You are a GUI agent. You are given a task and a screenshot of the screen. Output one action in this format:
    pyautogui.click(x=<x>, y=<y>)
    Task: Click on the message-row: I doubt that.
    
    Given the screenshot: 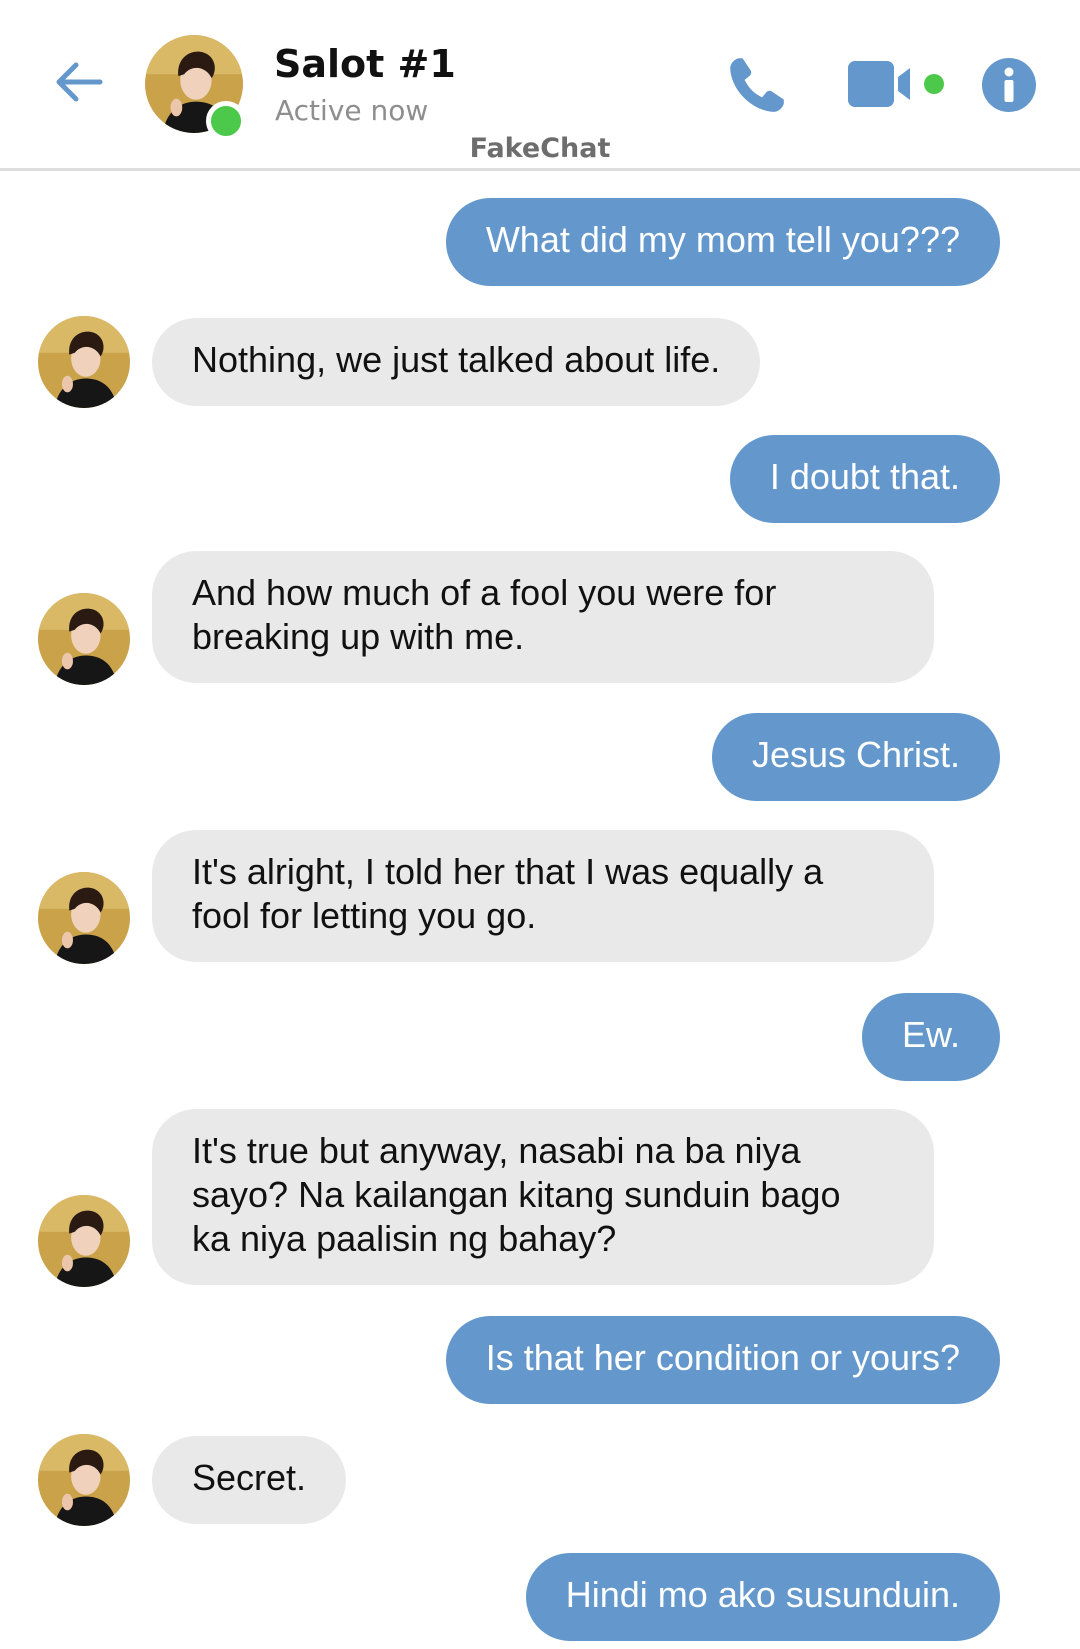 What is the action you would take?
    pyautogui.click(x=540, y=479)
    